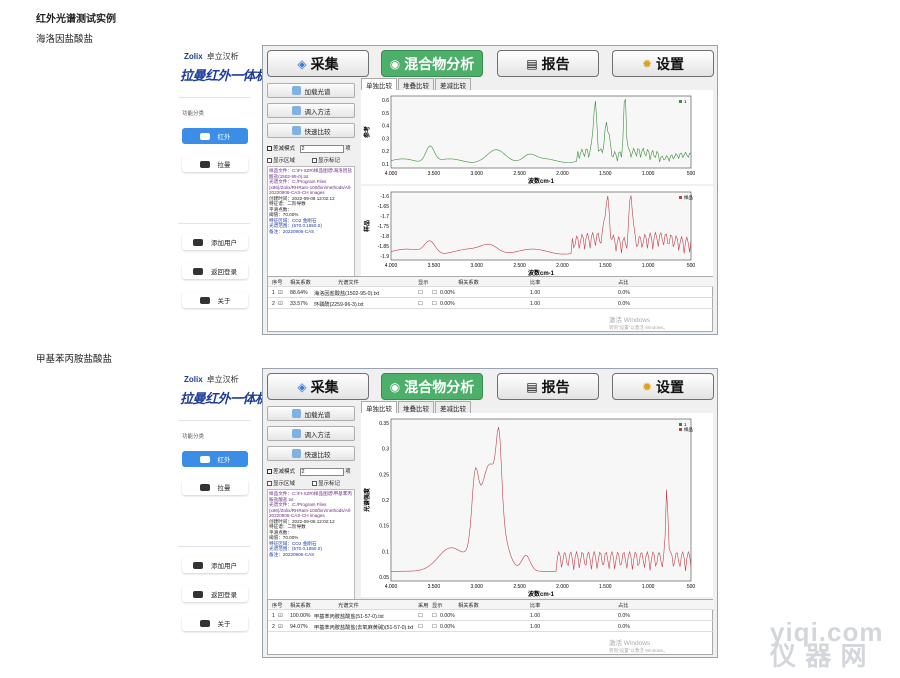 The height and width of the screenshot is (678, 900). Describe the element at coordinates (476, 266) in the screenshot. I see `x-tick-label: 3.000` at that location.